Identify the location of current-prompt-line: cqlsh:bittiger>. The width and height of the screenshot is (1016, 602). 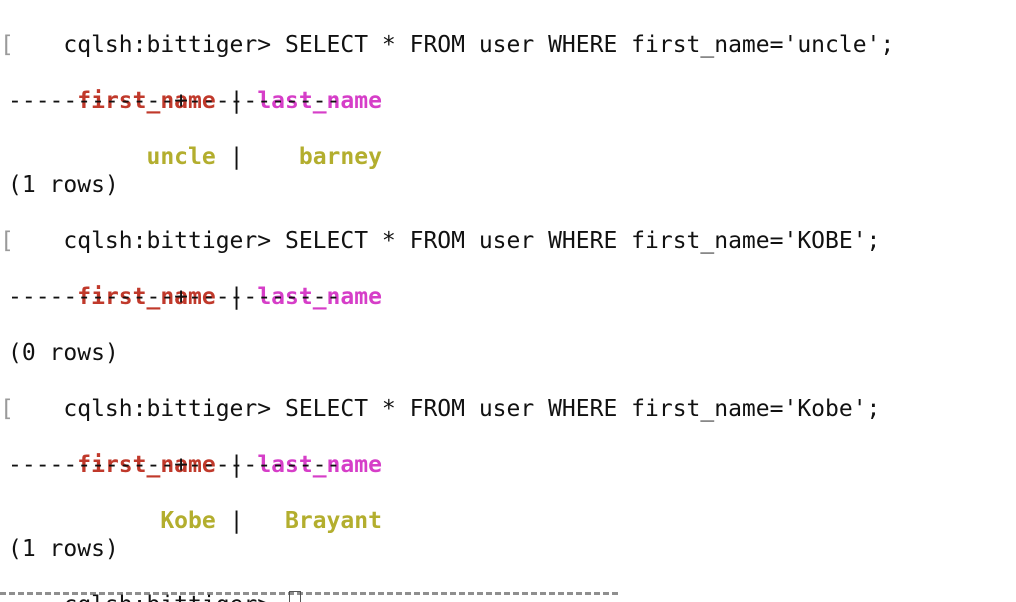
(154, 582).